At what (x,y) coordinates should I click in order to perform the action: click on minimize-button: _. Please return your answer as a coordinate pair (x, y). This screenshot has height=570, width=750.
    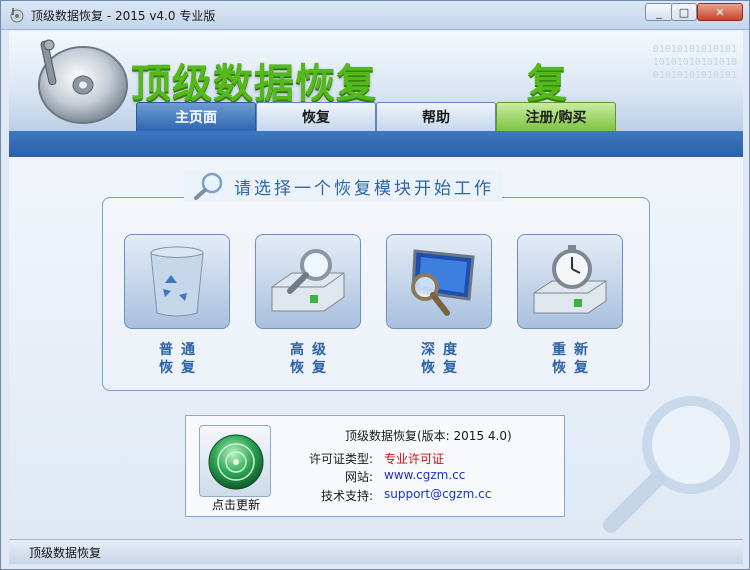
    Looking at the image, I should click on (659, 12).